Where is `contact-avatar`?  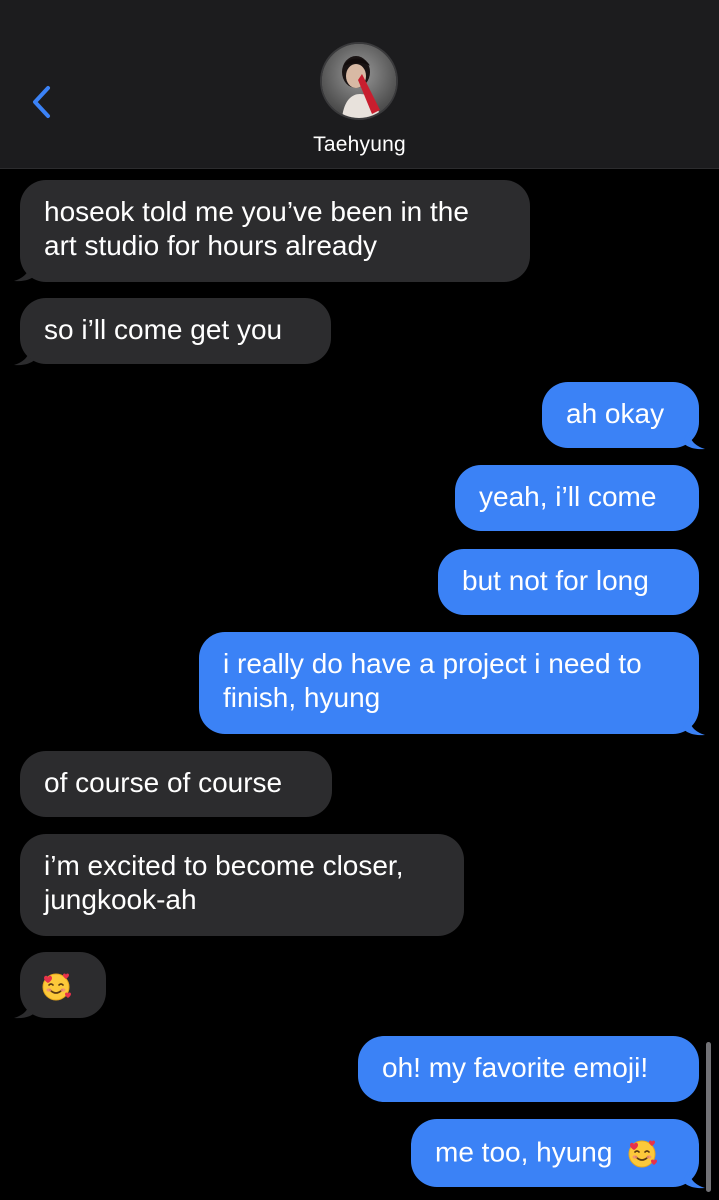 contact-avatar is located at coordinates (359, 81).